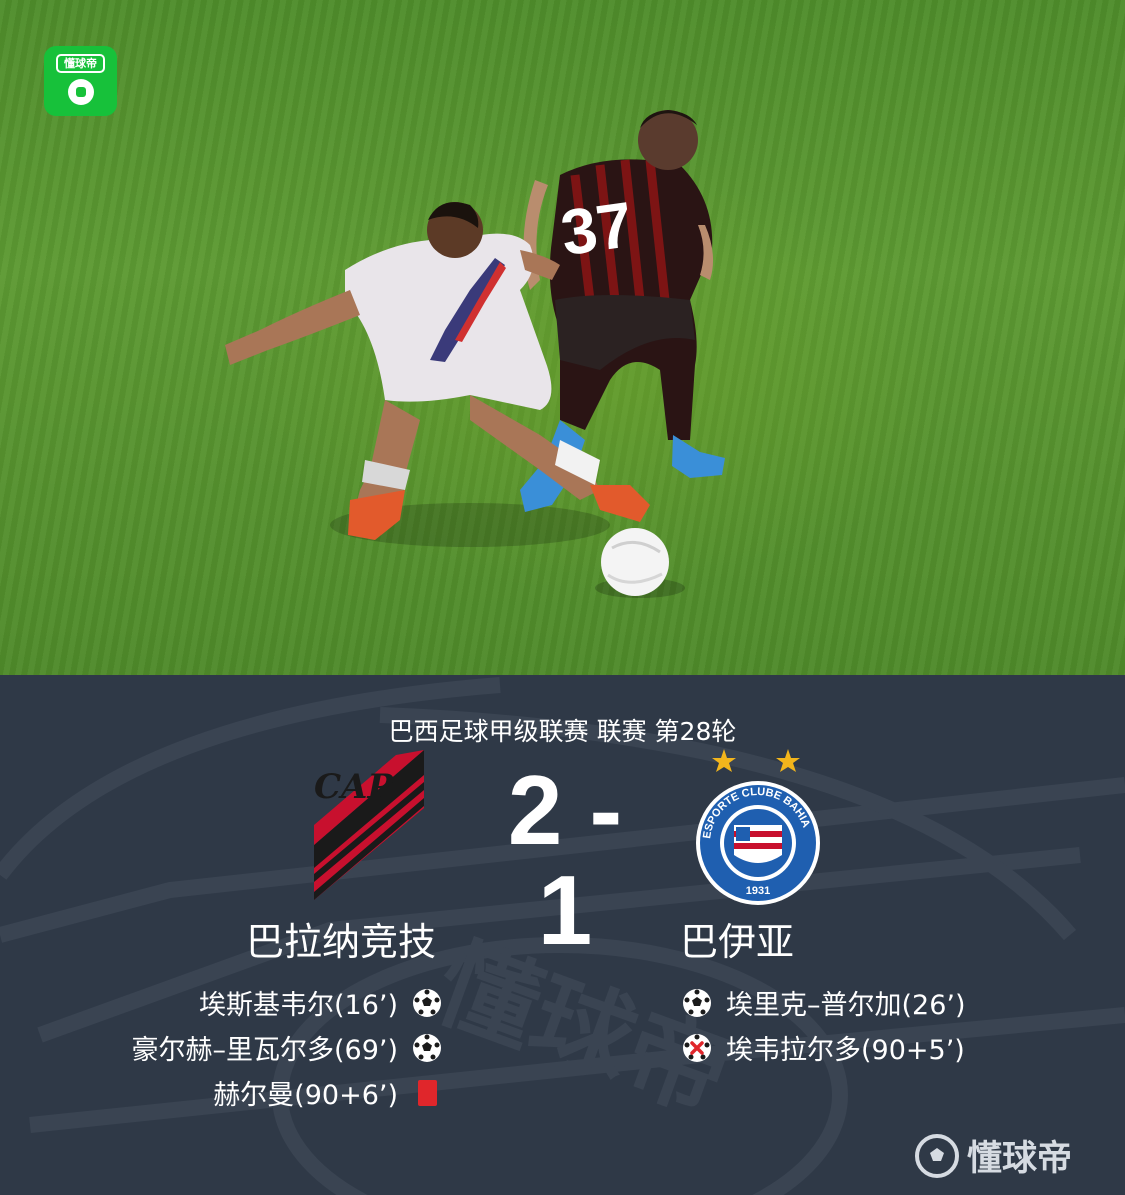 This screenshot has height=1195, width=1125. What do you see at coordinates (80, 63) in the screenshot?
I see `app-badge-label: 懂球帝` at bounding box center [80, 63].